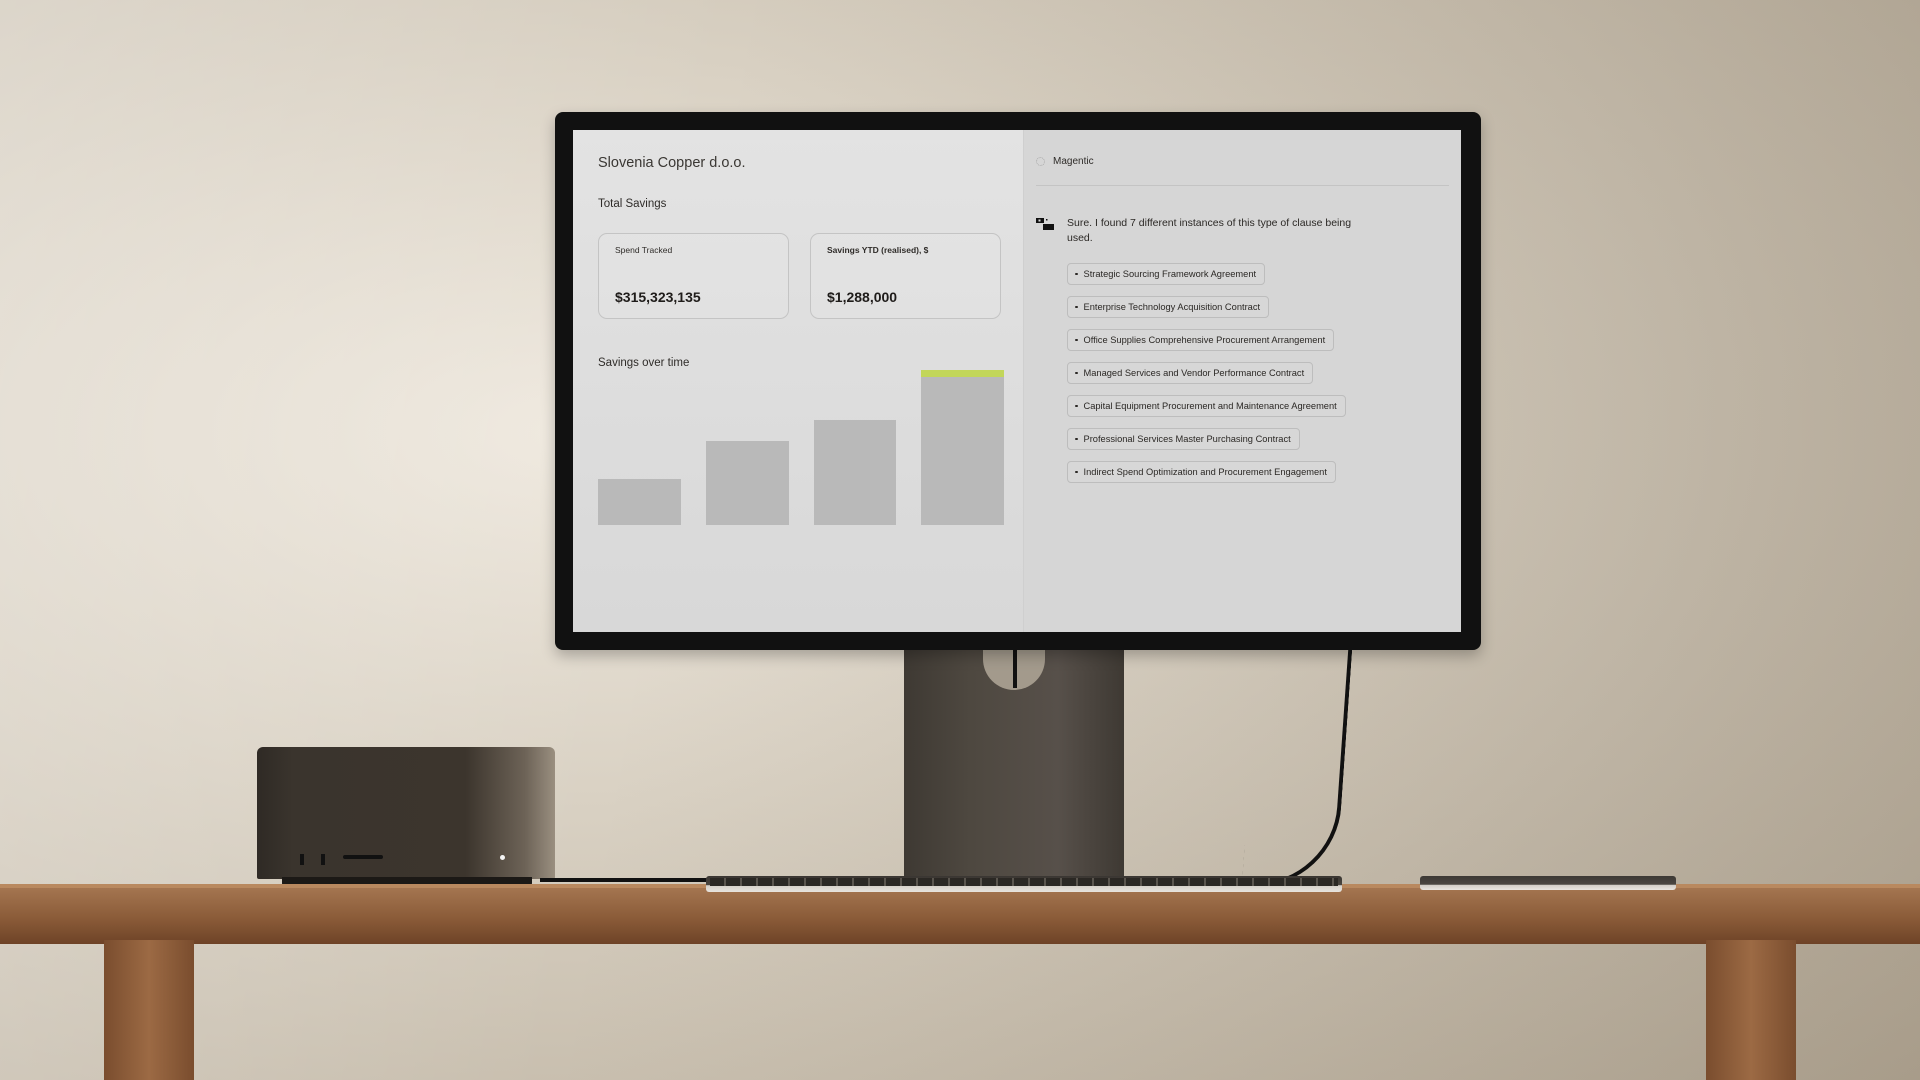 The height and width of the screenshot is (1080, 1920). What do you see at coordinates (632, 204) in the screenshot?
I see `total-savings-heading: Total Savings` at bounding box center [632, 204].